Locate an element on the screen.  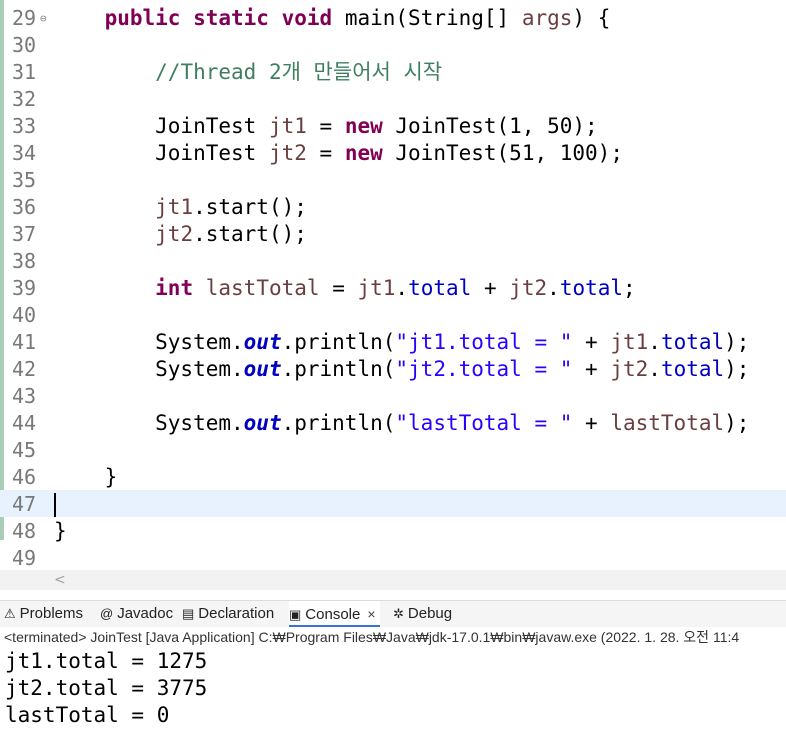
code-text is located at coordinates (55, 504).